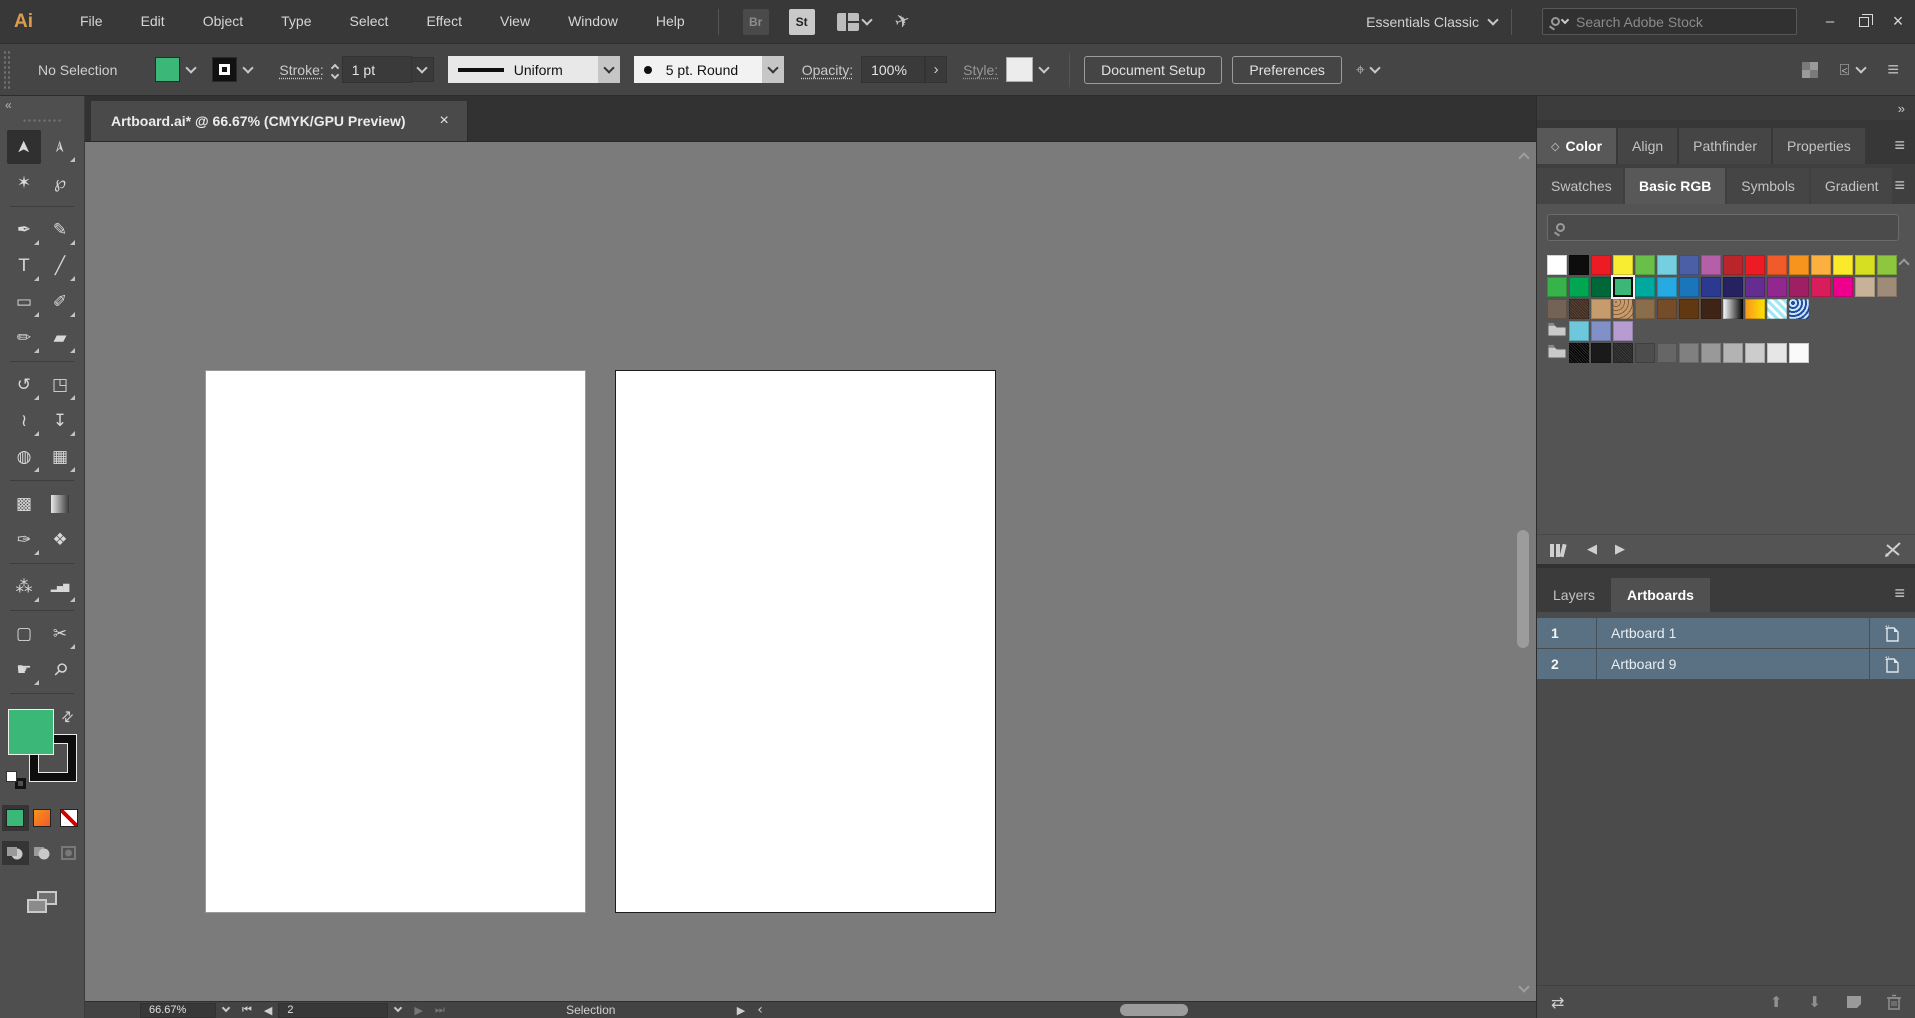  What do you see at coordinates (1287, 69) in the screenshot?
I see `preferences-button: Preferences` at bounding box center [1287, 69].